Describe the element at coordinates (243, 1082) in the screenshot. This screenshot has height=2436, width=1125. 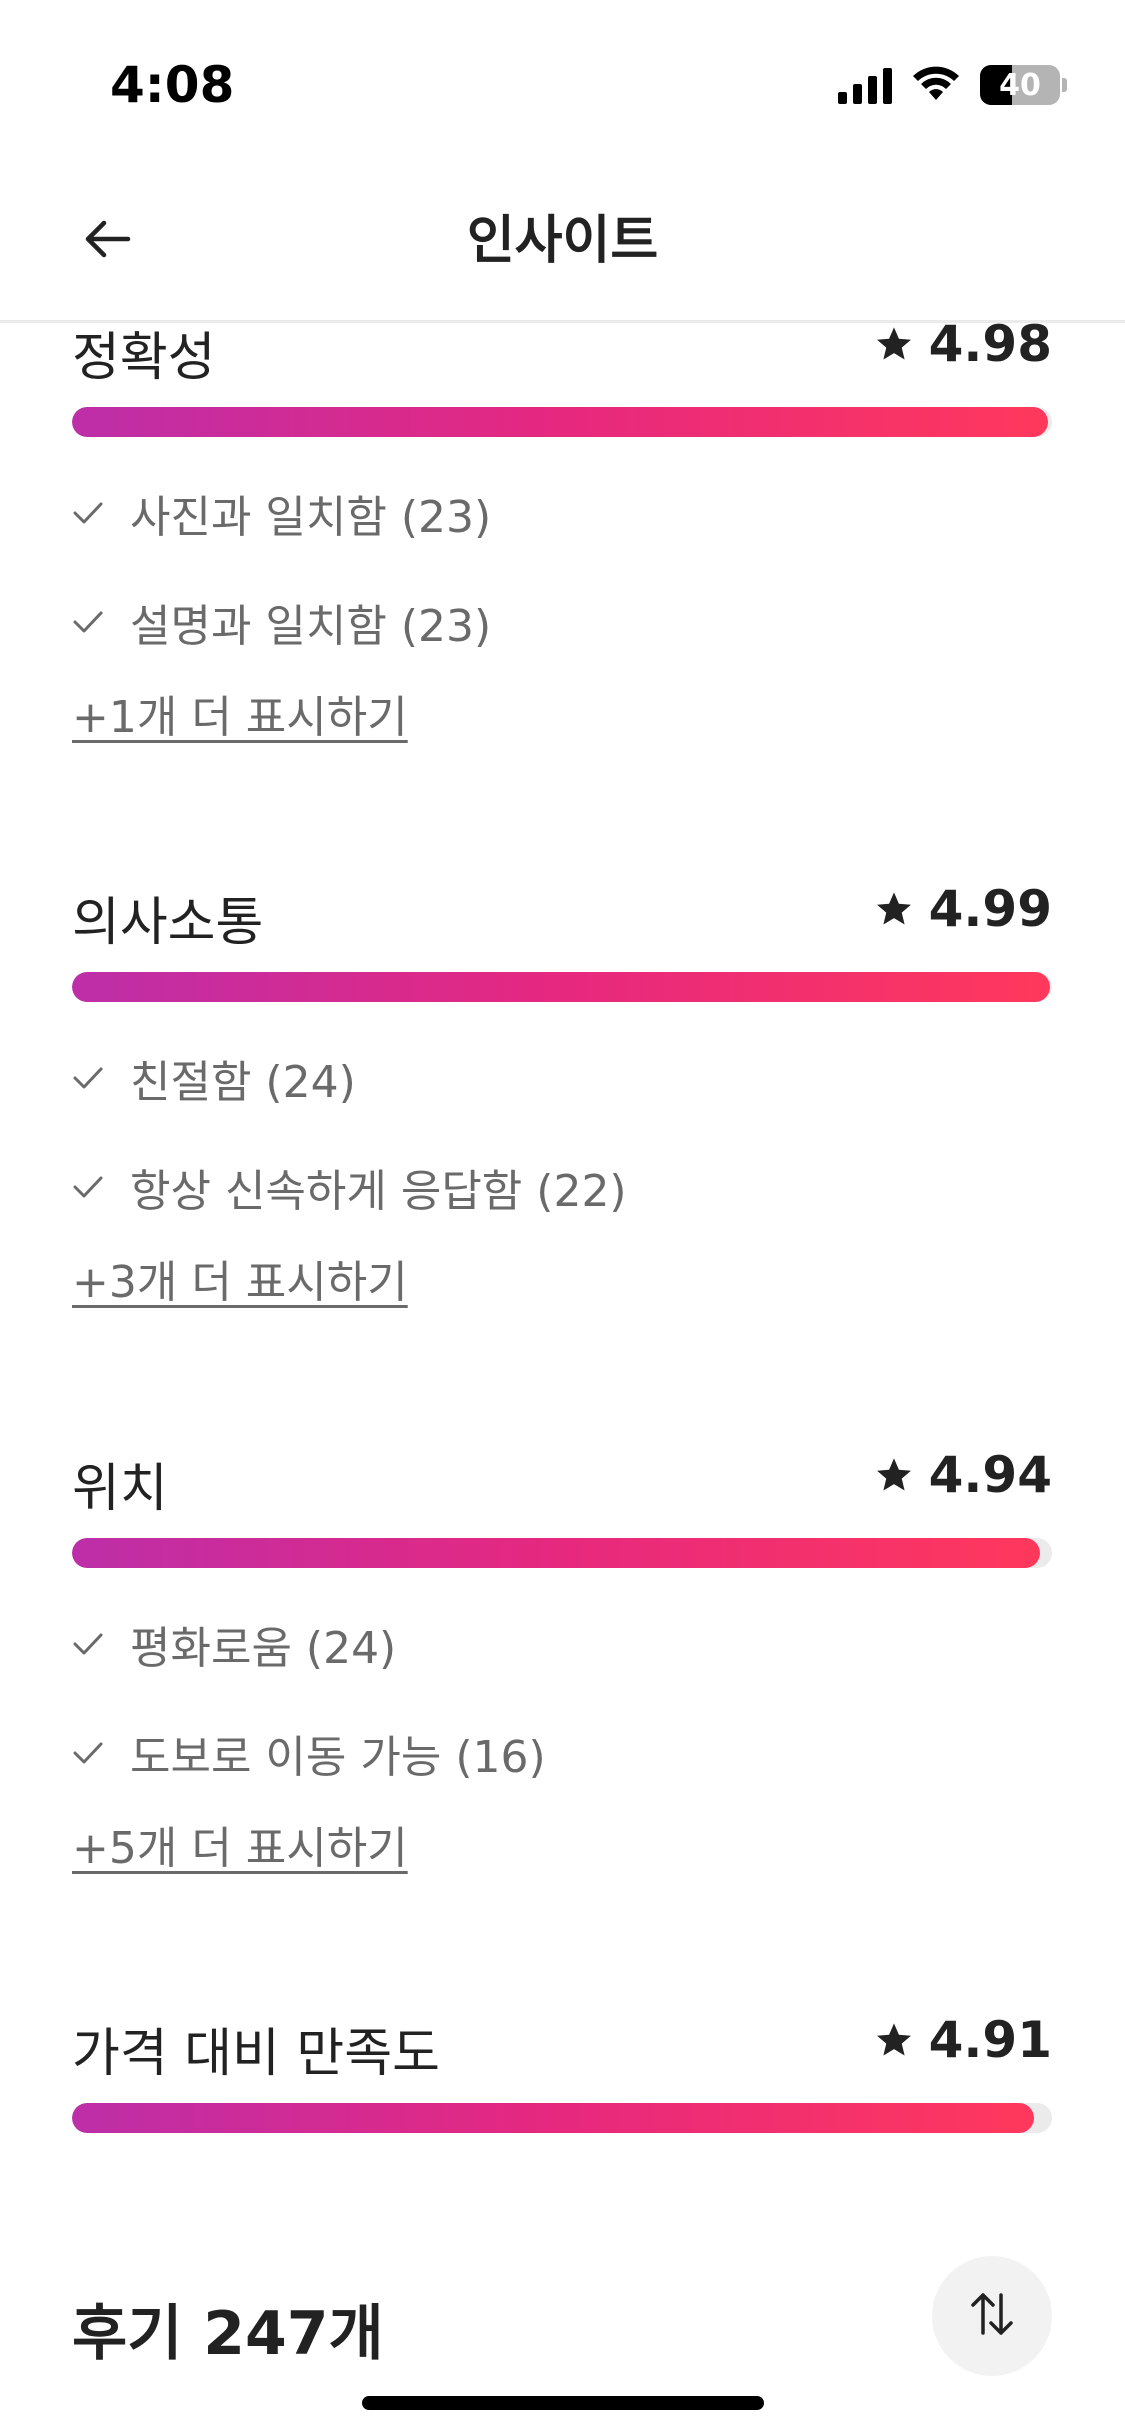
I see `highlight-label: 친절함 (24)` at that location.